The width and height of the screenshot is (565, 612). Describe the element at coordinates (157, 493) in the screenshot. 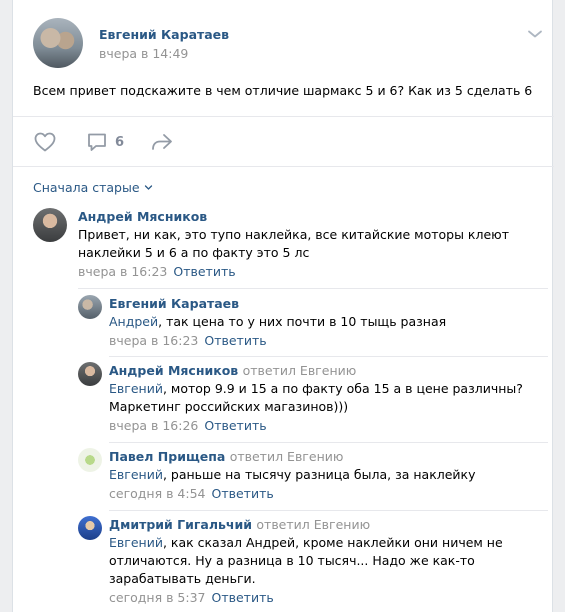

I see `comment-time: сегодня в 4:54` at that location.